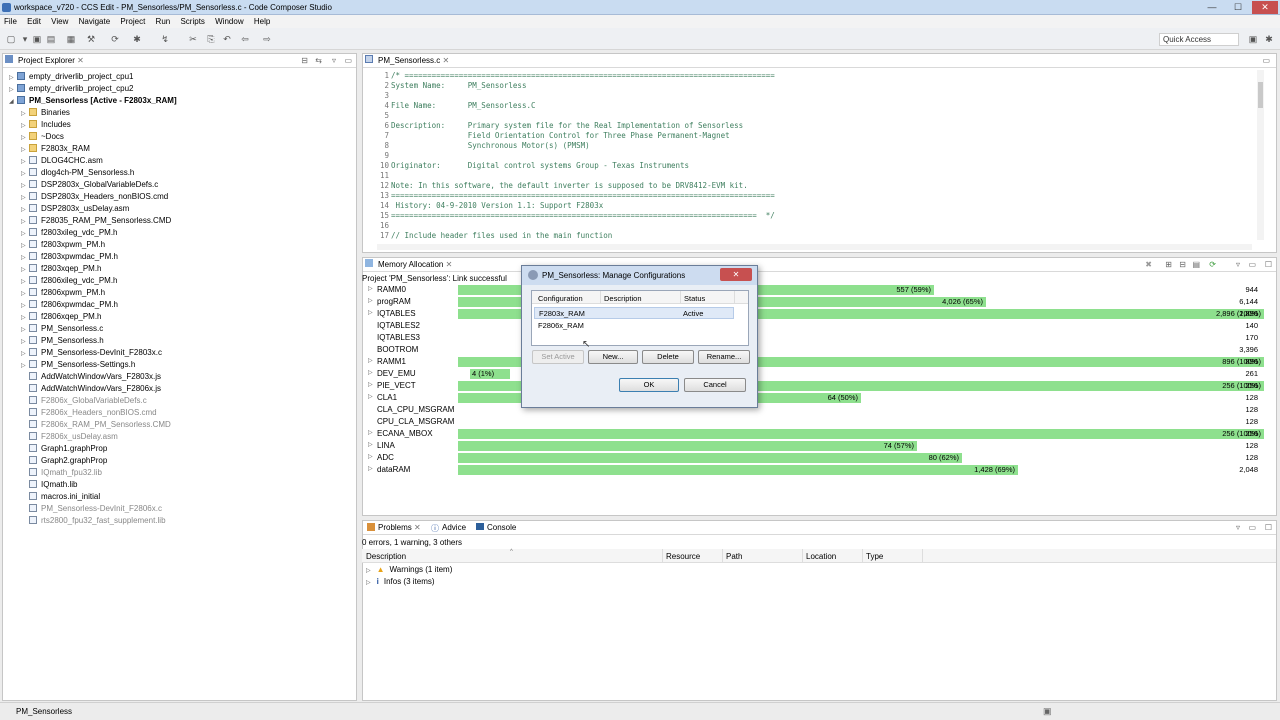  I want to click on memory-region-name: ECANA_MBOX, so click(405, 434).